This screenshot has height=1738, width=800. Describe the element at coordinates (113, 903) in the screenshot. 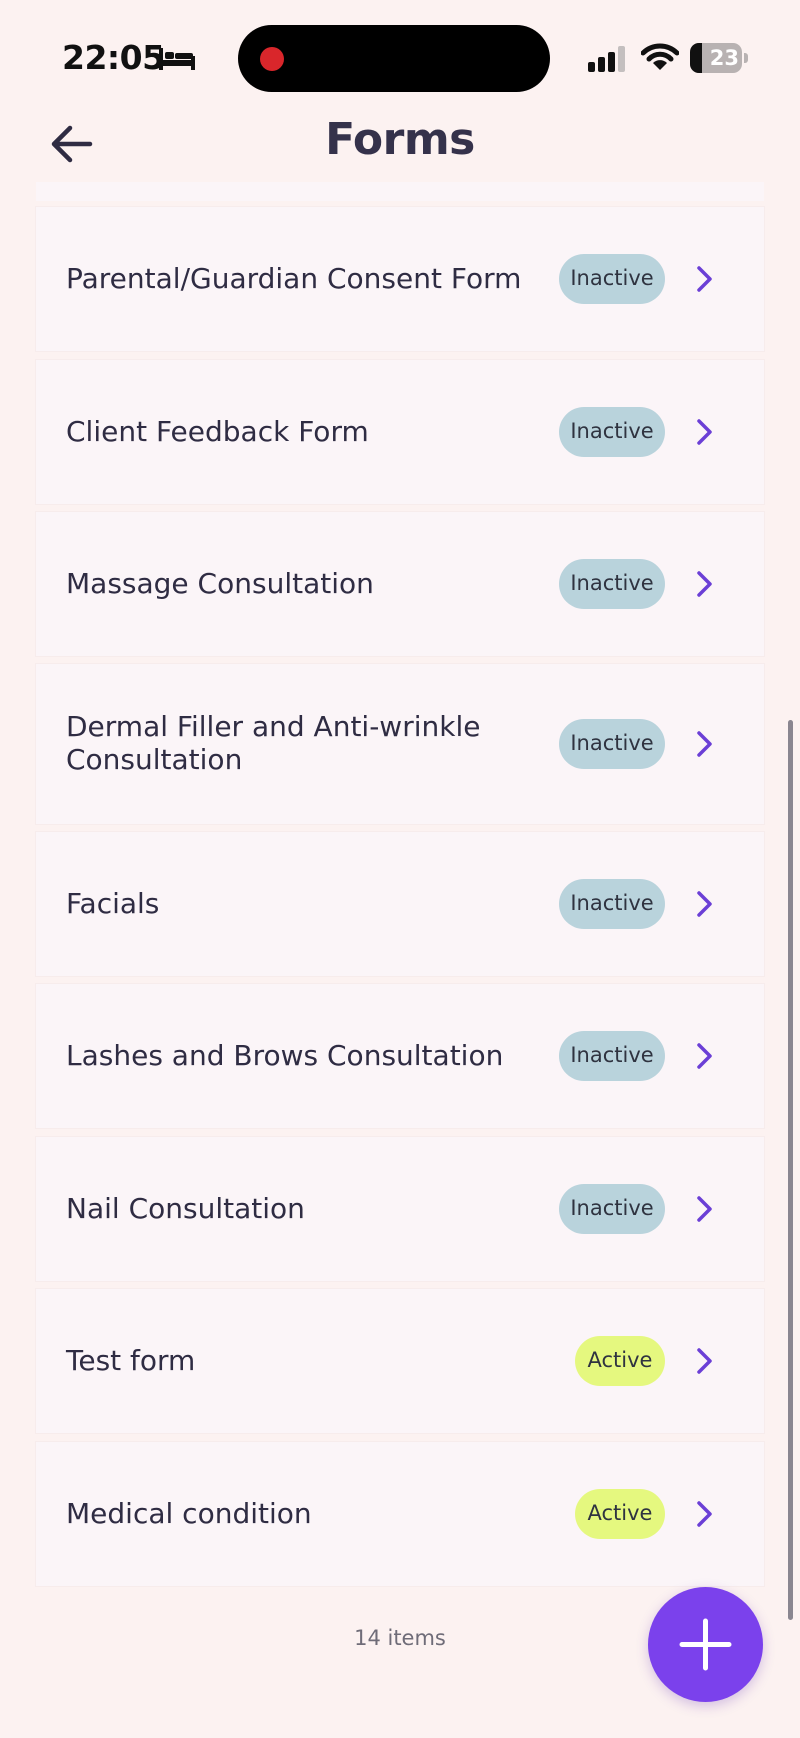

I see `form-name: Facials` at that location.